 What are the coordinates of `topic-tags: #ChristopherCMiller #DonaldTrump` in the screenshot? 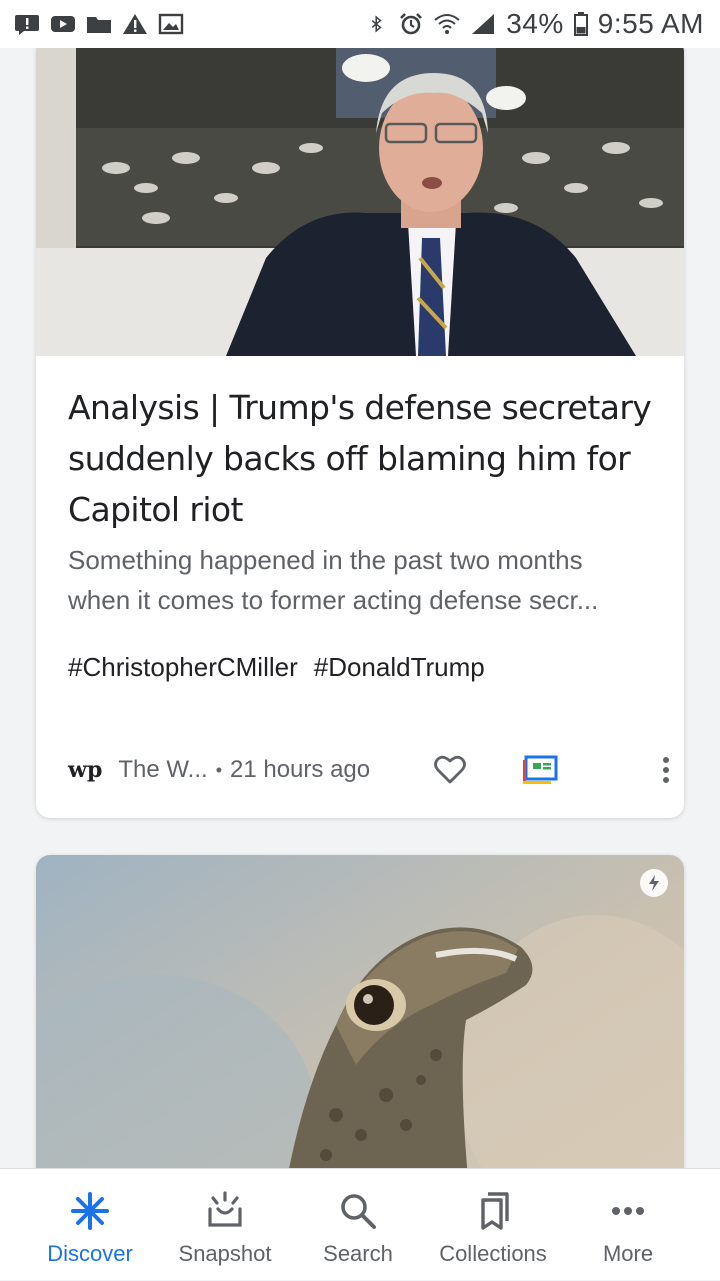 It's located at (276, 667).